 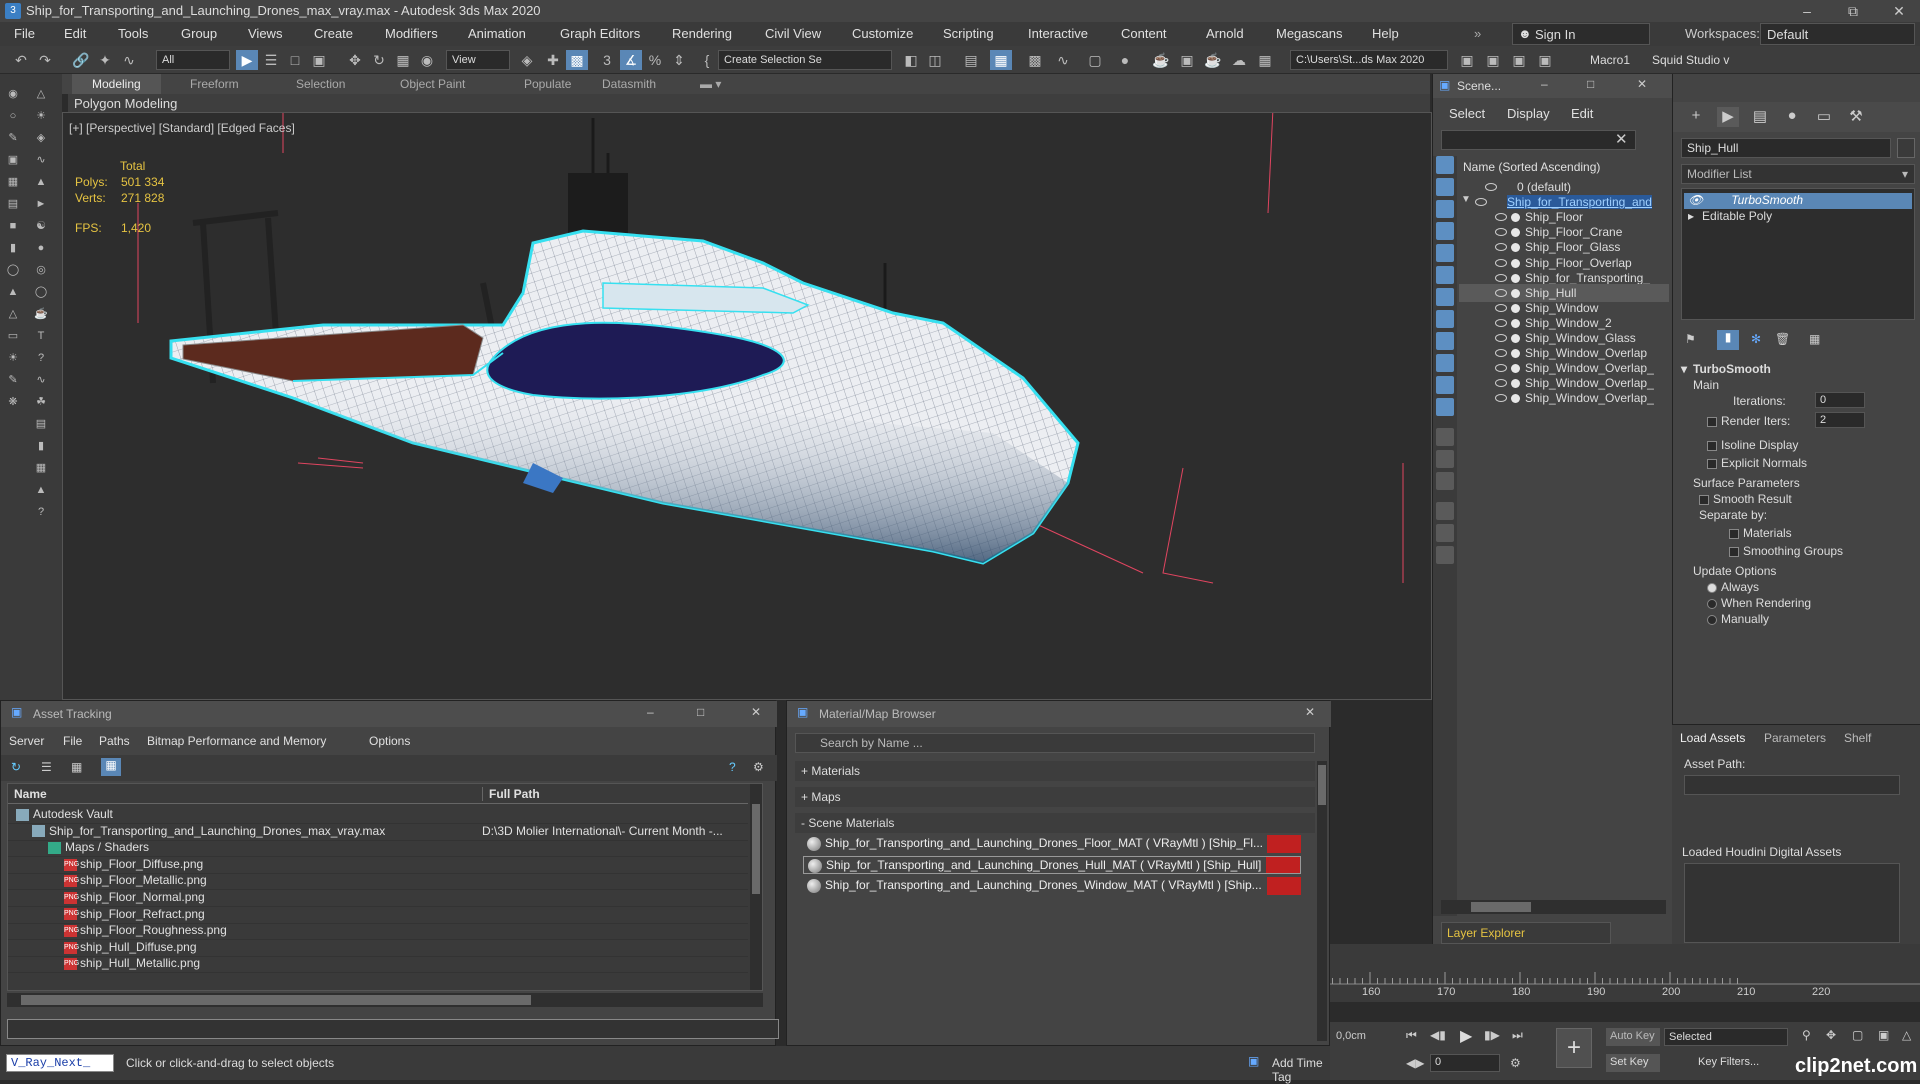 What do you see at coordinates (1840, 400) in the screenshot?
I see `iterations-spinner: 0` at bounding box center [1840, 400].